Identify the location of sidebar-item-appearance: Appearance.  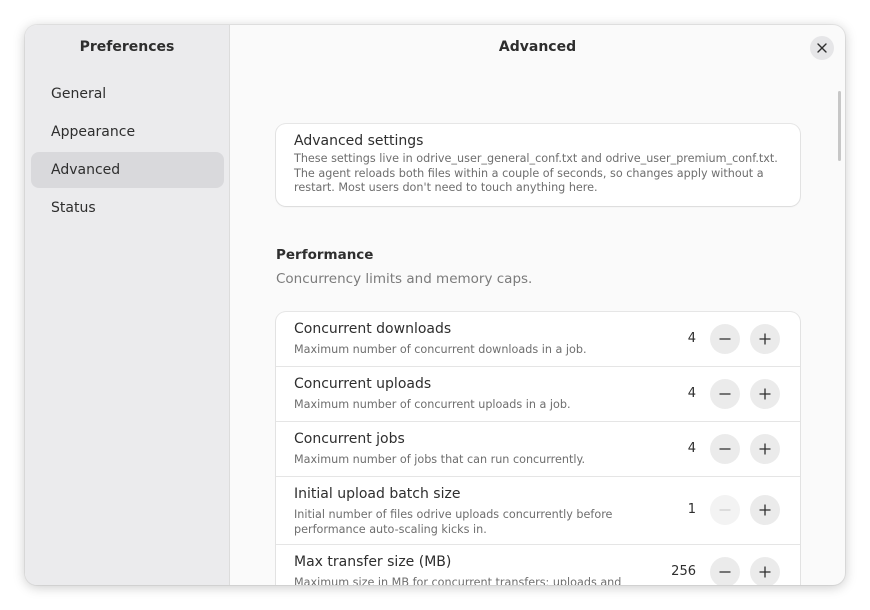
(127, 132).